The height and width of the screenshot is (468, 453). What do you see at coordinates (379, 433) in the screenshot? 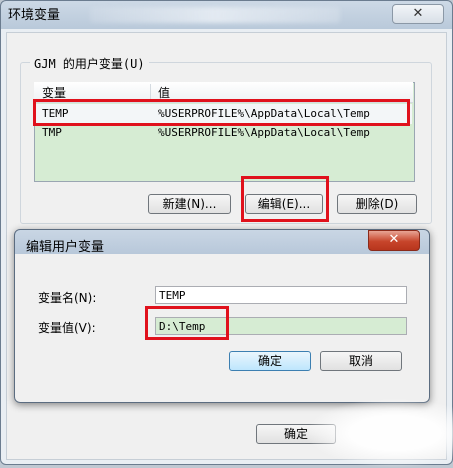
I see `watermark-cloud` at bounding box center [379, 433].